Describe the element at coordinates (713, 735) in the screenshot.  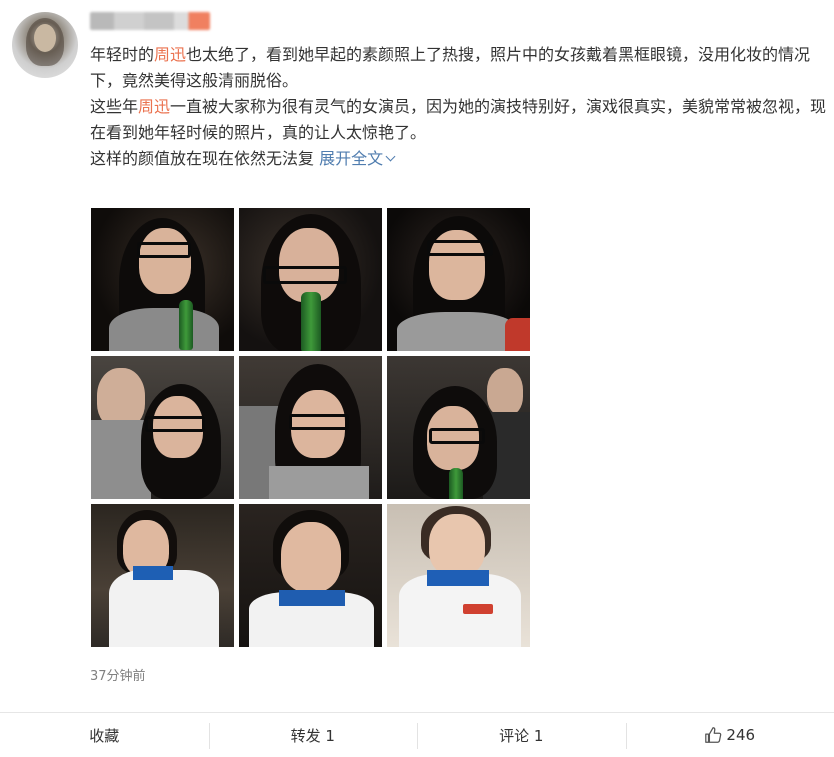
I see `thumbs-up-icon` at that location.